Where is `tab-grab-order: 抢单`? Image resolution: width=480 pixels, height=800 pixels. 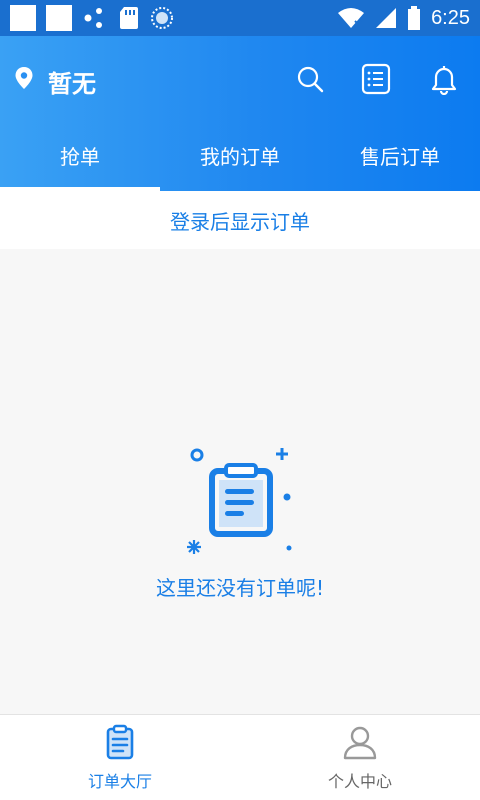 tab-grab-order: 抢单 is located at coordinates (80, 155).